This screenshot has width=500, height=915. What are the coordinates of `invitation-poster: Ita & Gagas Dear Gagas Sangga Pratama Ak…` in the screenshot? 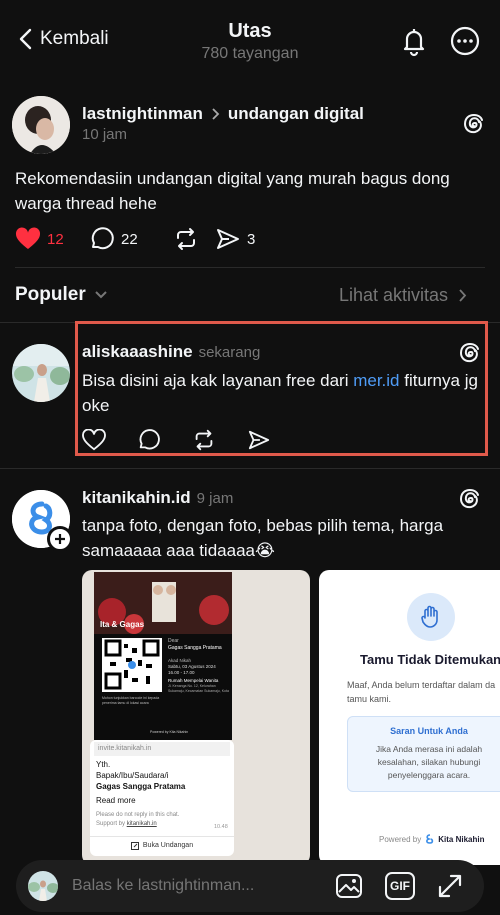 It's located at (163, 656).